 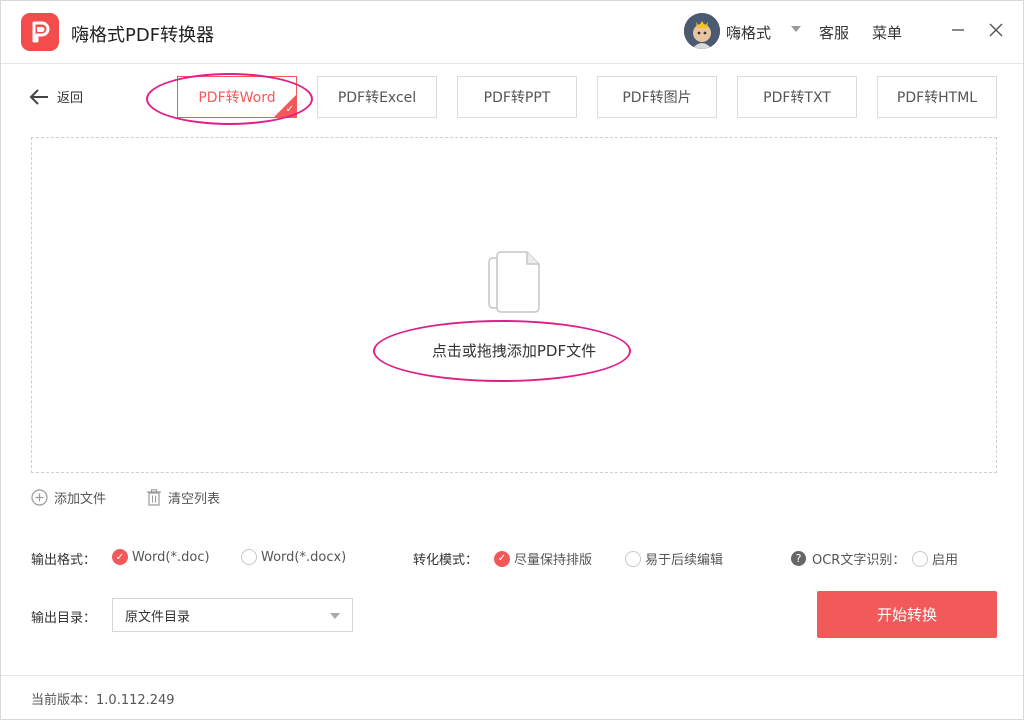 What do you see at coordinates (945, 560) in the screenshot?
I see `ocr-enable-label: 启用` at bounding box center [945, 560].